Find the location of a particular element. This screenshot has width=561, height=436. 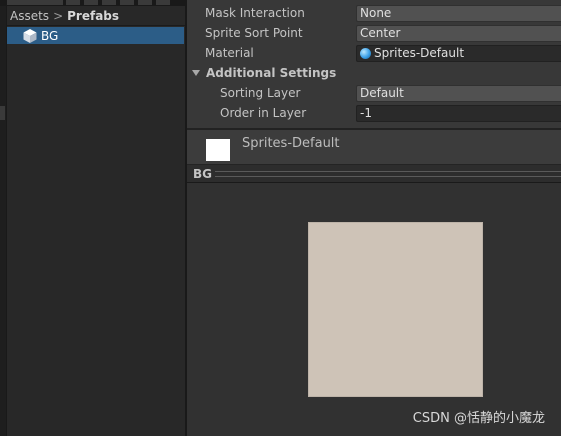

sprite-sort-point-value: Center is located at coordinates (380, 33).